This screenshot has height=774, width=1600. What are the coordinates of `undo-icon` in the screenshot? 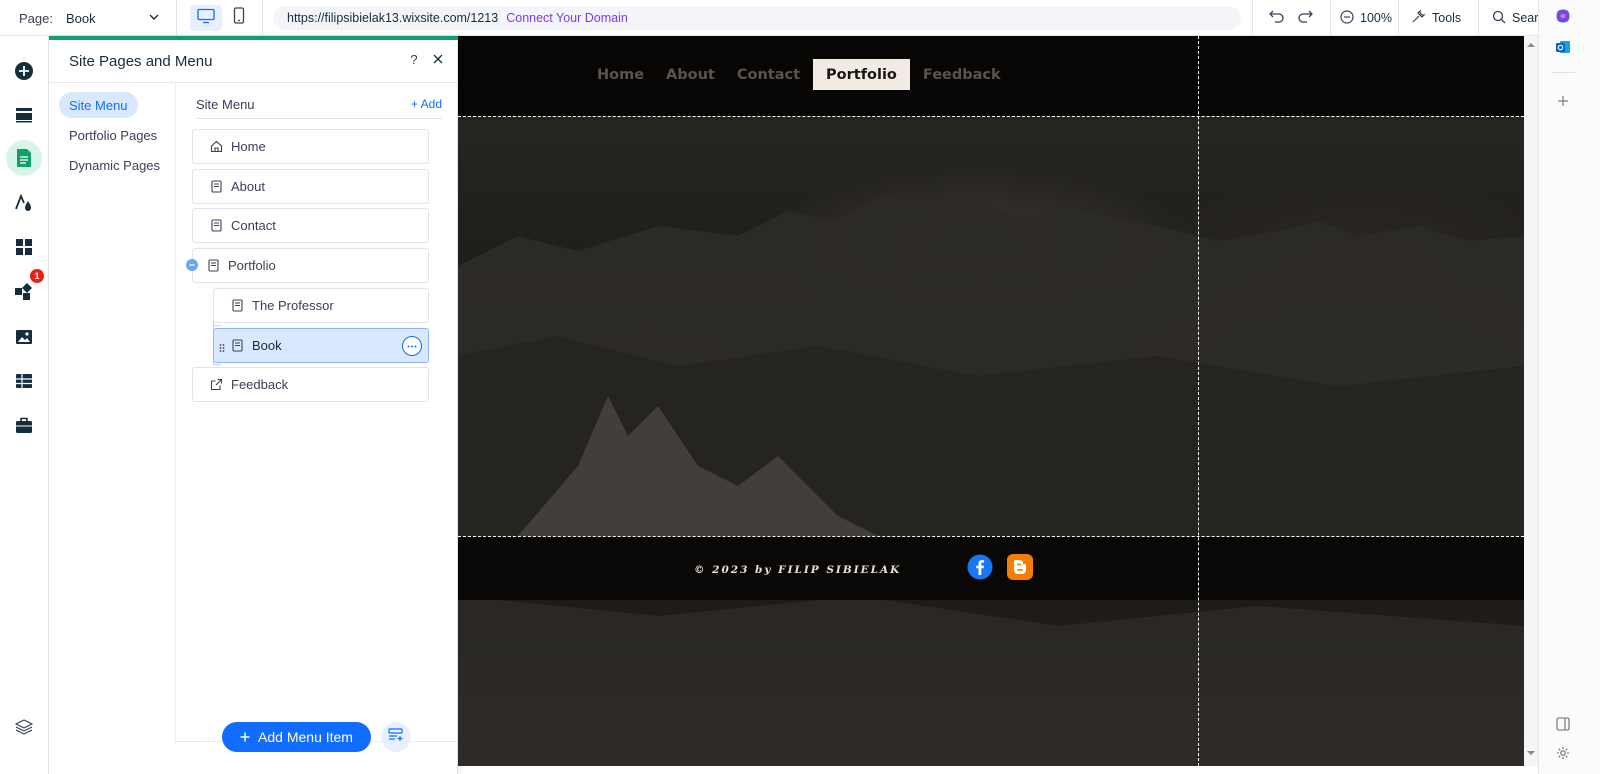 It's located at (1277, 18).